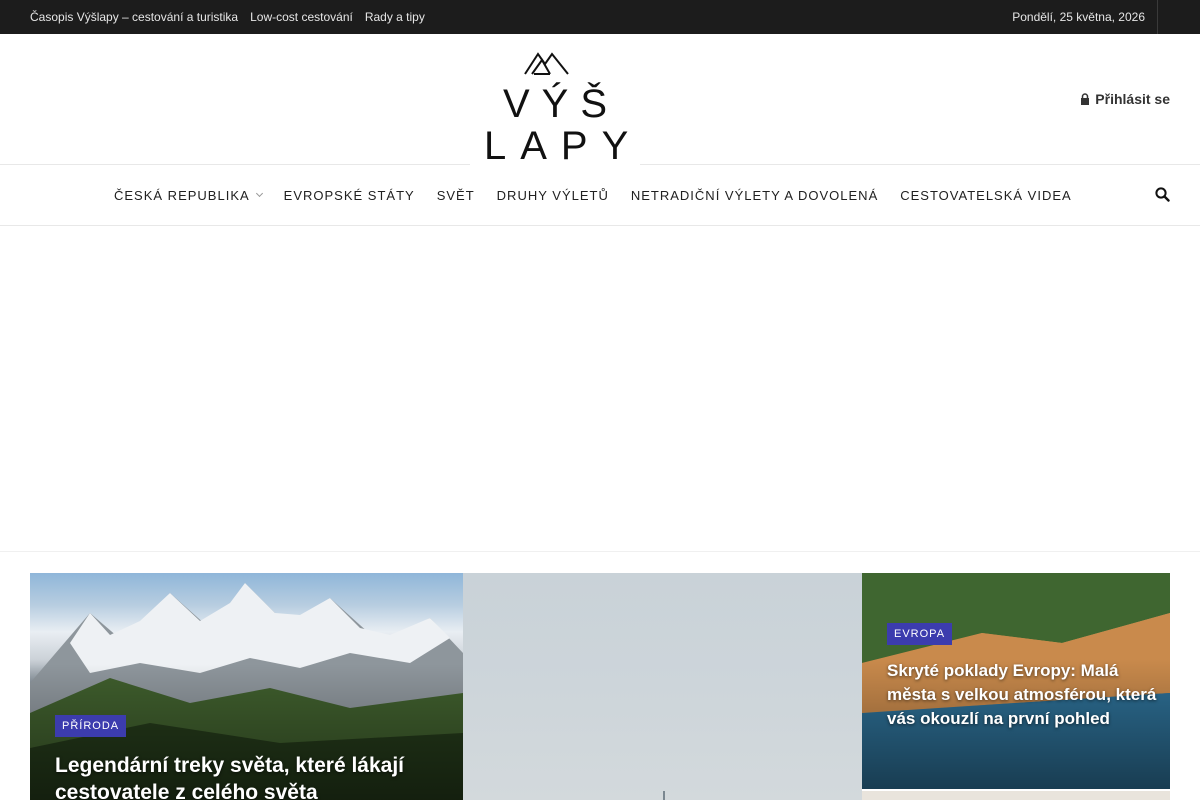 Image resolution: width=1200 pixels, height=800 pixels. I want to click on top-link-low-cost: Low-cost cestování, so click(301, 17).